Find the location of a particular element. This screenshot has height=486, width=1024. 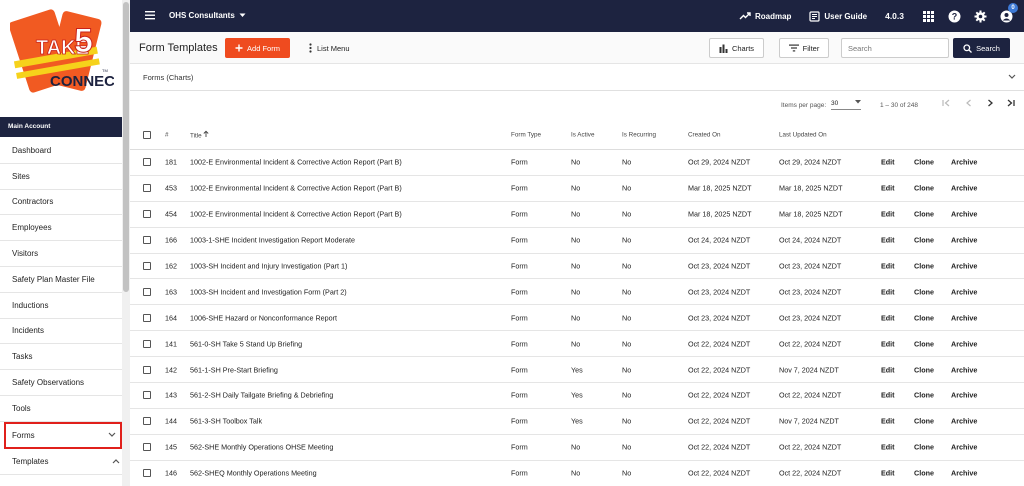

account-icon: 0 is located at coordinates (1008, 13).